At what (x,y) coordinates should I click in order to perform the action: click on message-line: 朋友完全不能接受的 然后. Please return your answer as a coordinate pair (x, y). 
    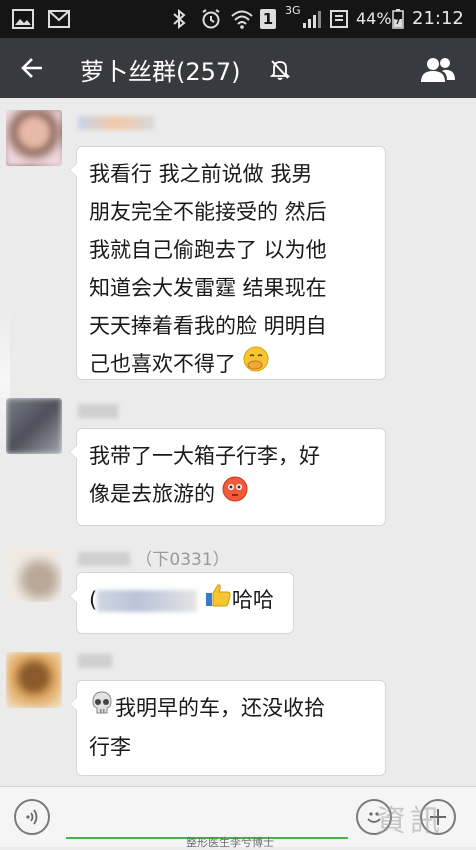
    Looking at the image, I should click on (208, 212).